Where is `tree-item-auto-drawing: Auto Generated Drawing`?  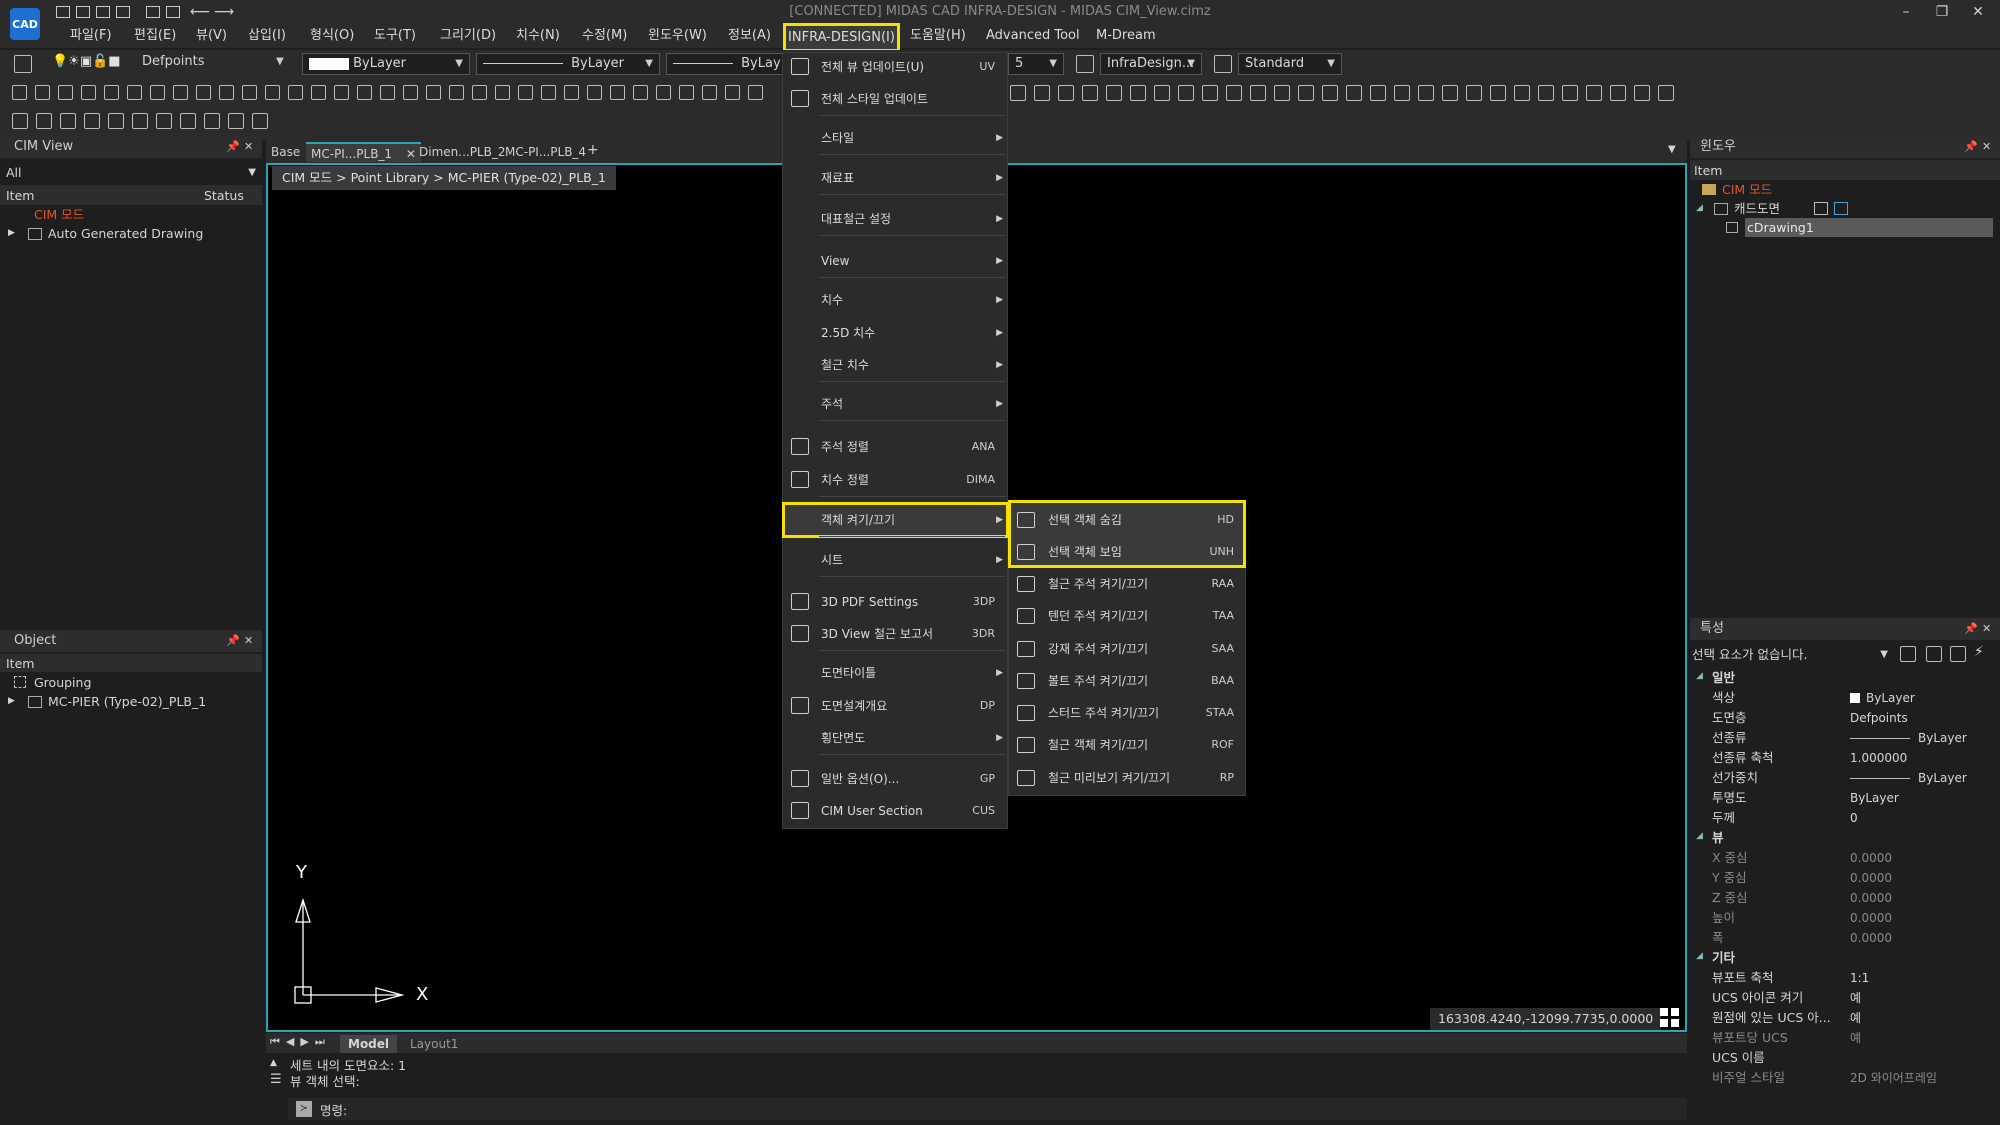
tree-item-auto-drawing: Auto Generated Drawing is located at coordinates (125, 233).